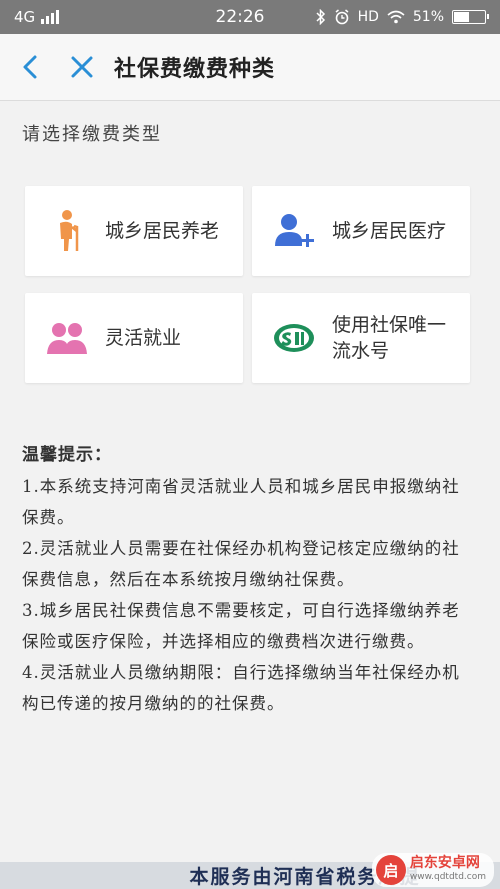 Image resolution: width=500 pixels, height=889 pixels. I want to click on bluetooth-icon, so click(320, 17).